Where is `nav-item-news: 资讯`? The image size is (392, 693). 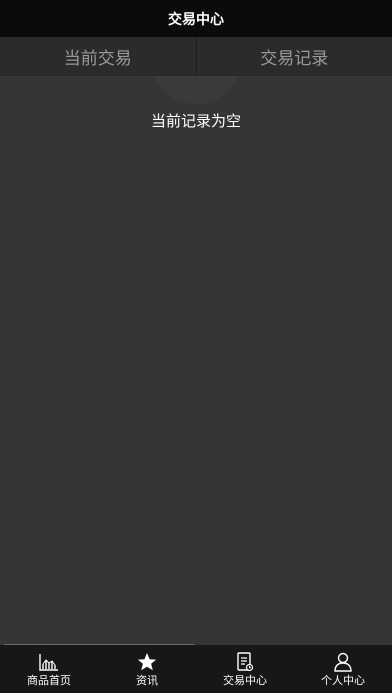 nav-item-news: 资讯 is located at coordinates (147, 669).